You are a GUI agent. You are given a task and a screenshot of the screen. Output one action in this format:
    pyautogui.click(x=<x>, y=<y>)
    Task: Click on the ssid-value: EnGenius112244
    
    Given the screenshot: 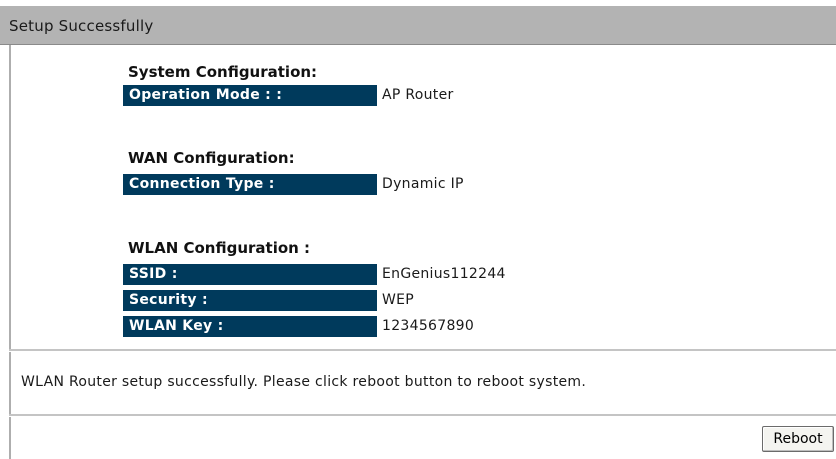 What is the action you would take?
    pyautogui.click(x=444, y=274)
    